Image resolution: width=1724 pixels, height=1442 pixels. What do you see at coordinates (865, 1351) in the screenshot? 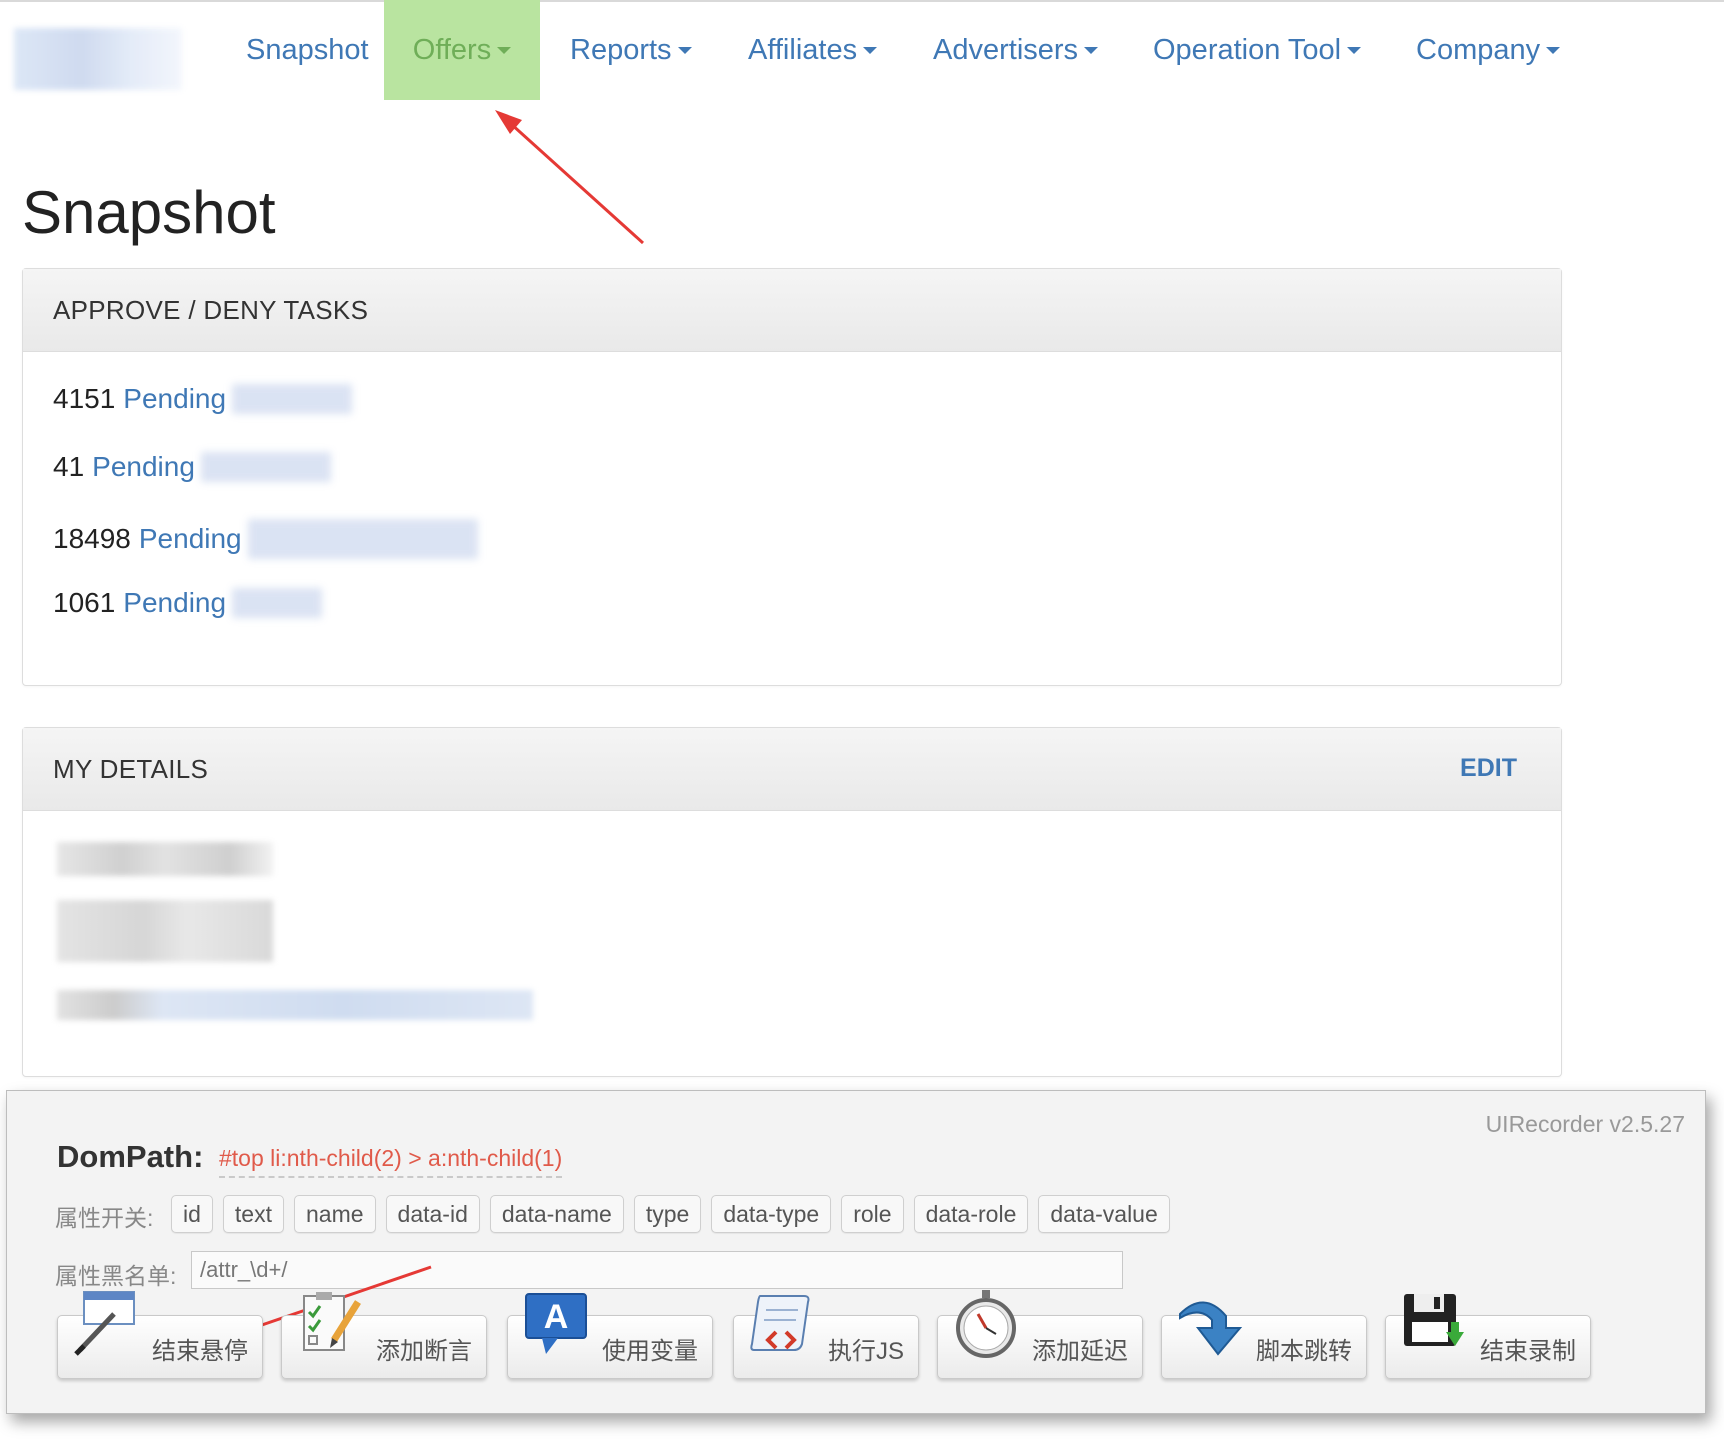
I see `action-label: 执行JS` at bounding box center [865, 1351].